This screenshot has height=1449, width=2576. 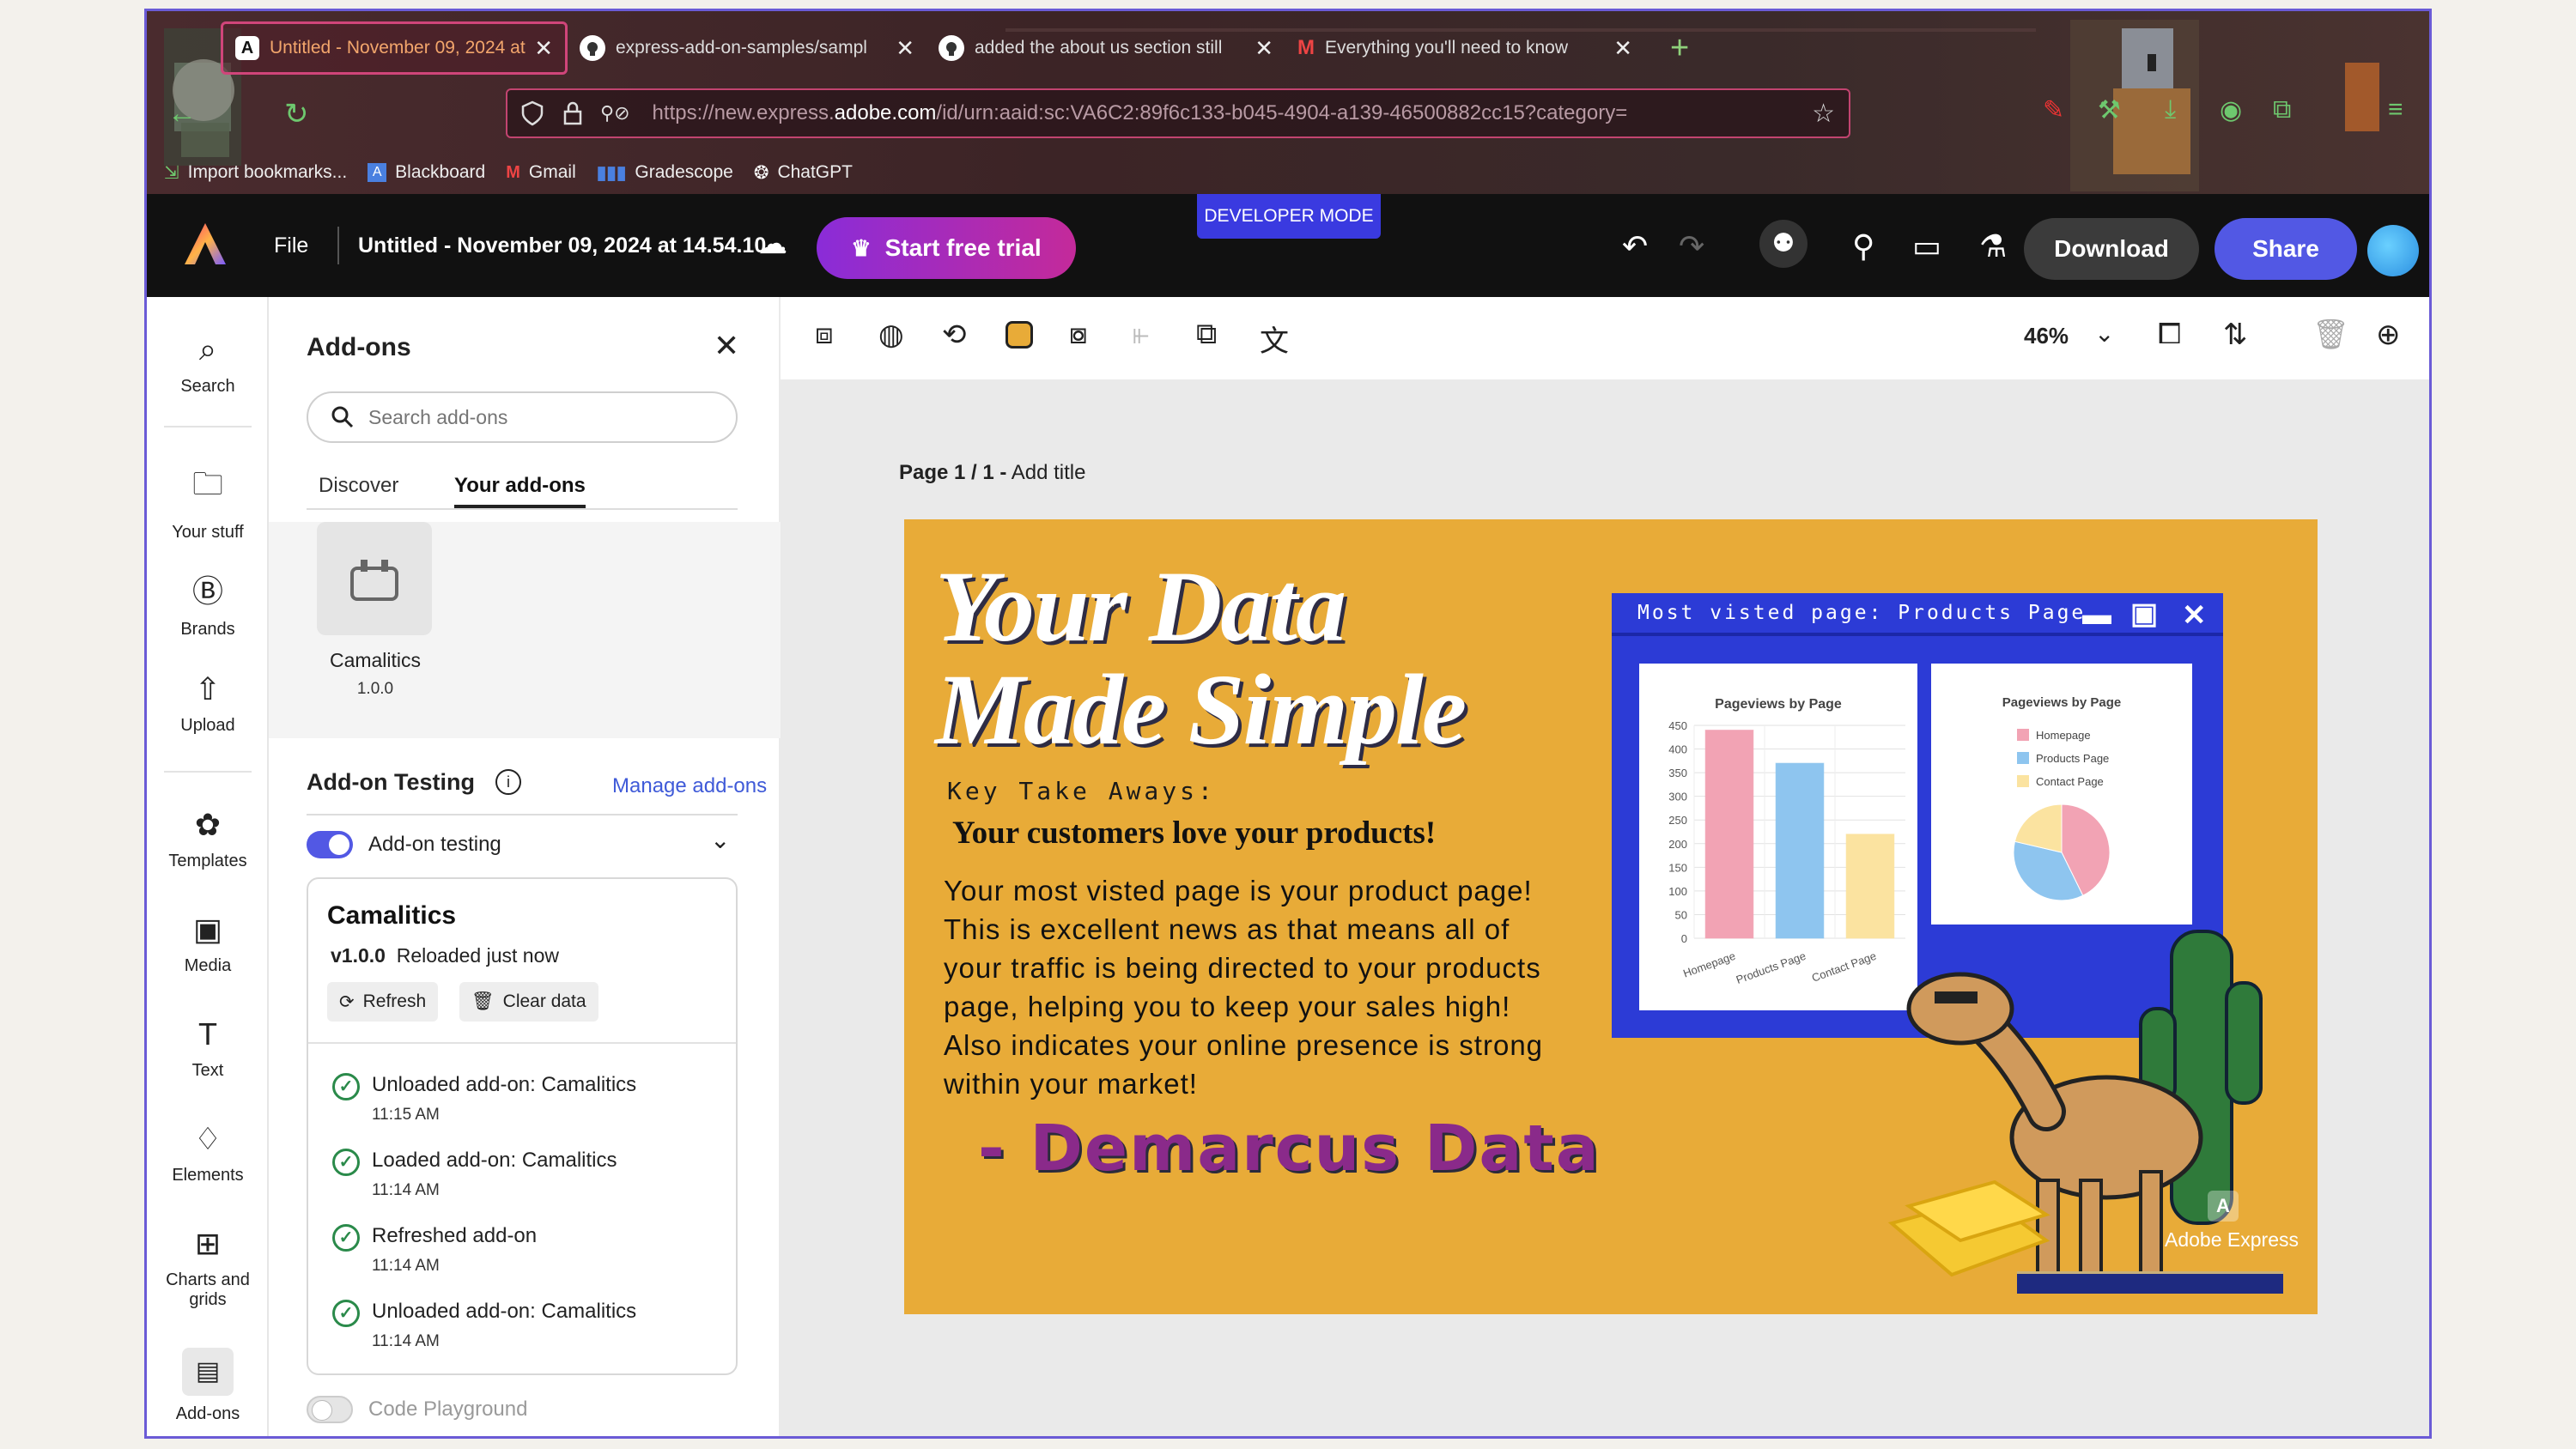 What do you see at coordinates (992, 473) in the screenshot?
I see `page-label: Page 1 / 1 - Add title` at bounding box center [992, 473].